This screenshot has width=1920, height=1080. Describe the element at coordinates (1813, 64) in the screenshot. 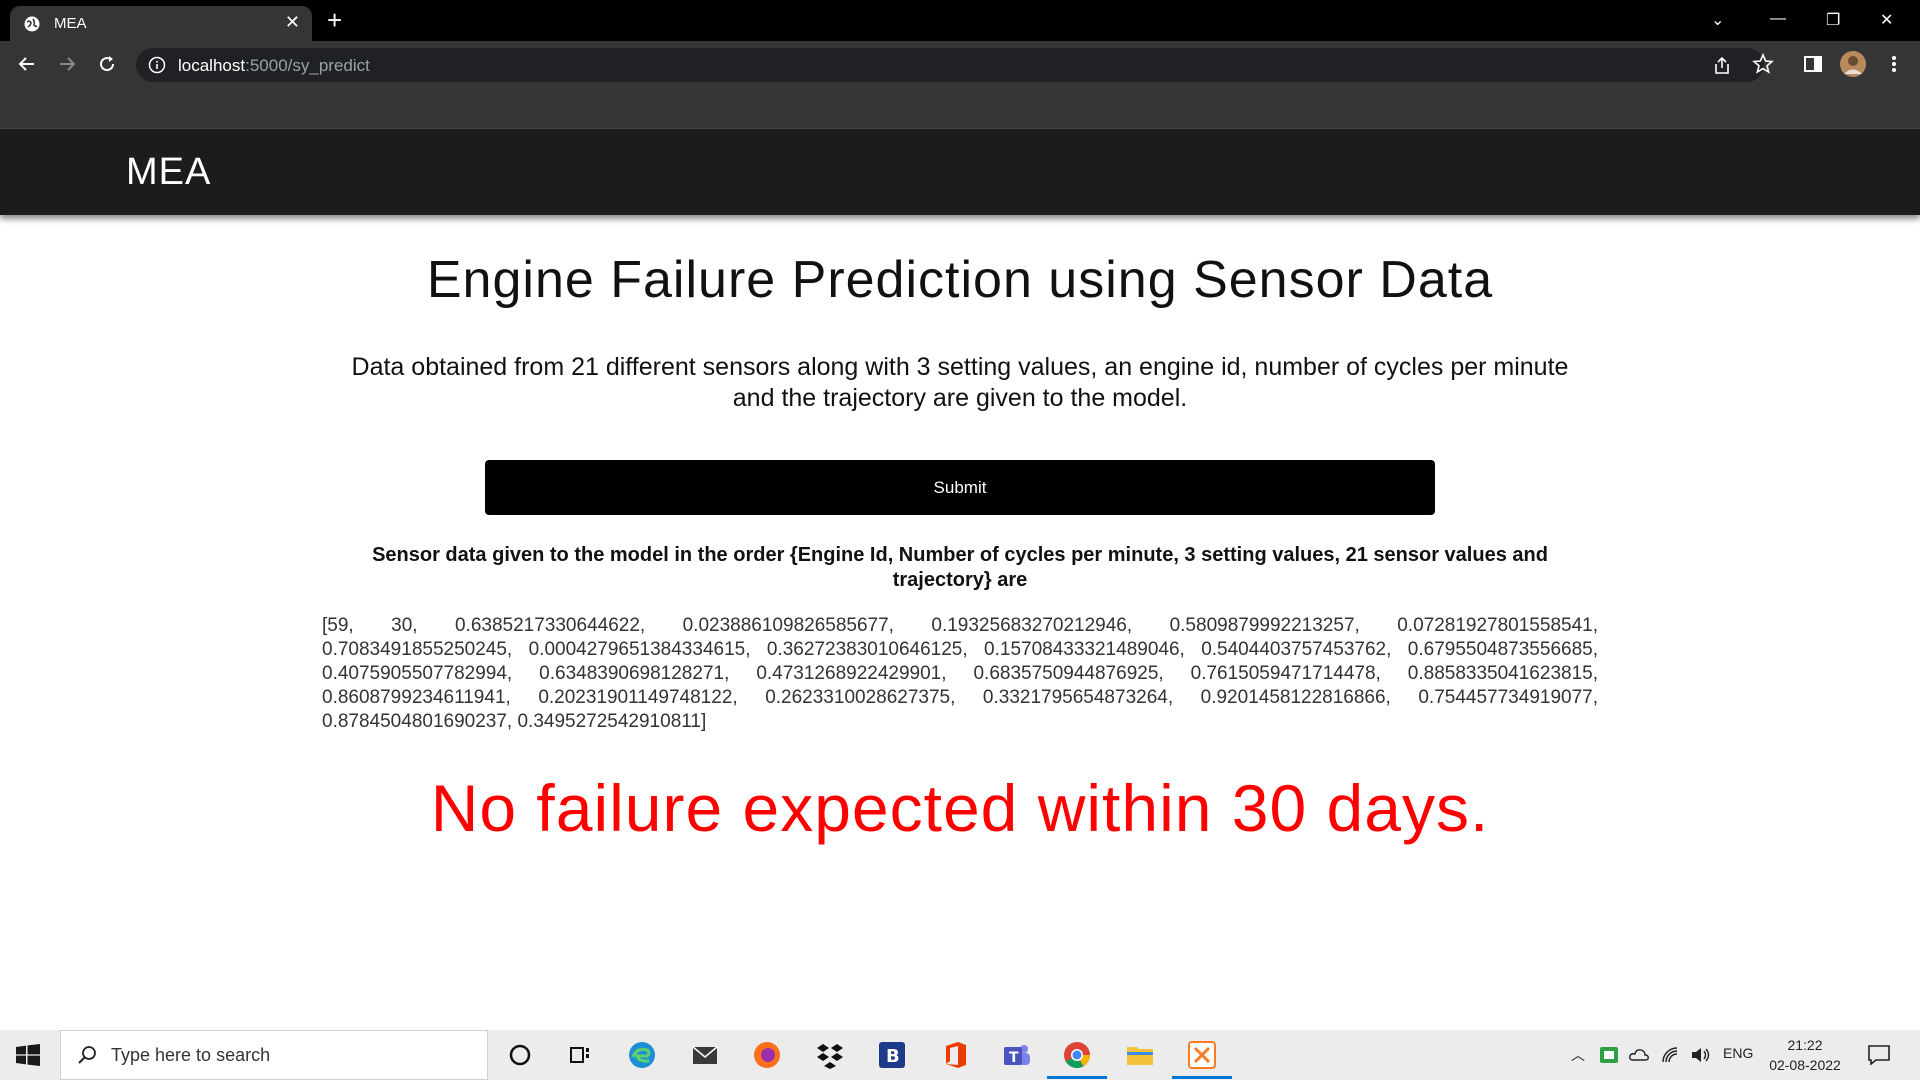

I see `side-panel-icon` at that location.